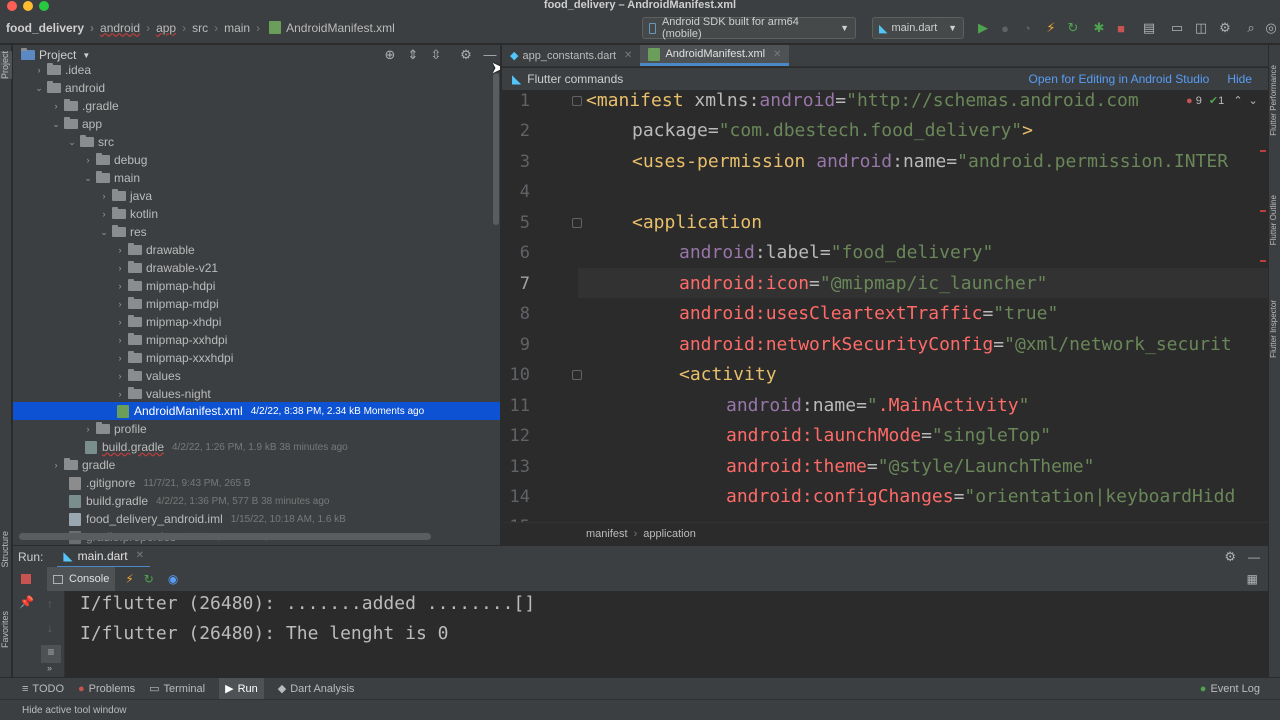  What do you see at coordinates (47, 28) in the screenshot?
I see `breadcrumb-project: food_delivery ›` at bounding box center [47, 28].